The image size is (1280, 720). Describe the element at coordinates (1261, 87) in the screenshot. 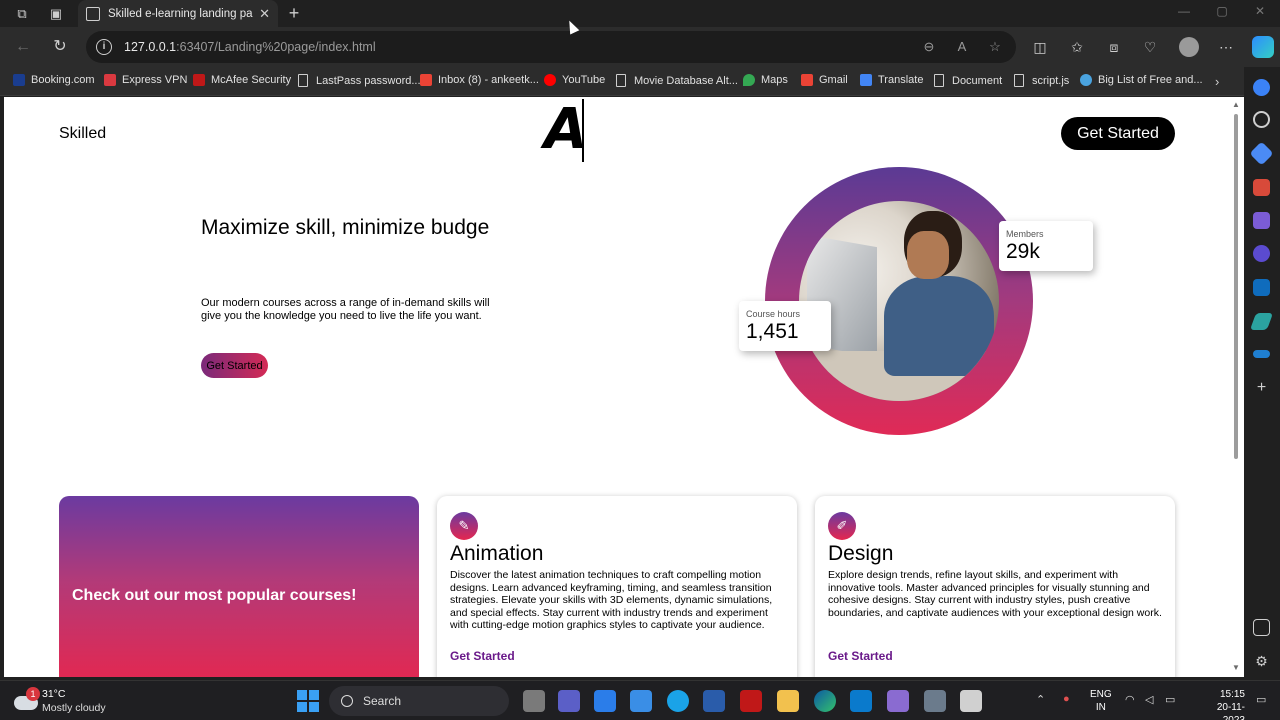

I see `bing-chat-icon` at that location.